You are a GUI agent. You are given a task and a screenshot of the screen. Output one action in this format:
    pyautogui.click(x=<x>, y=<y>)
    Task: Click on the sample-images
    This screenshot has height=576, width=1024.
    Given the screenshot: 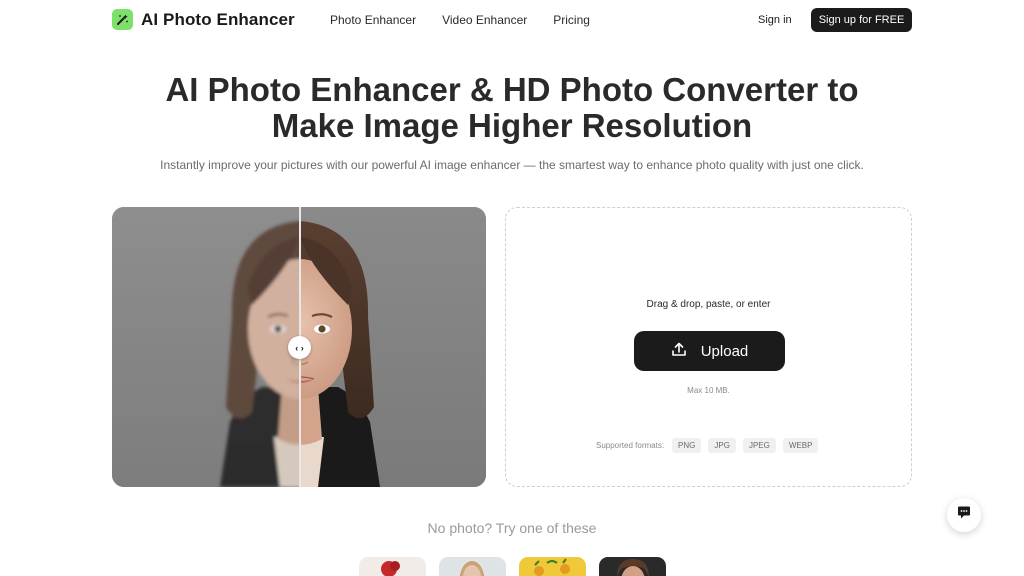 What is the action you would take?
    pyautogui.click(x=512, y=566)
    